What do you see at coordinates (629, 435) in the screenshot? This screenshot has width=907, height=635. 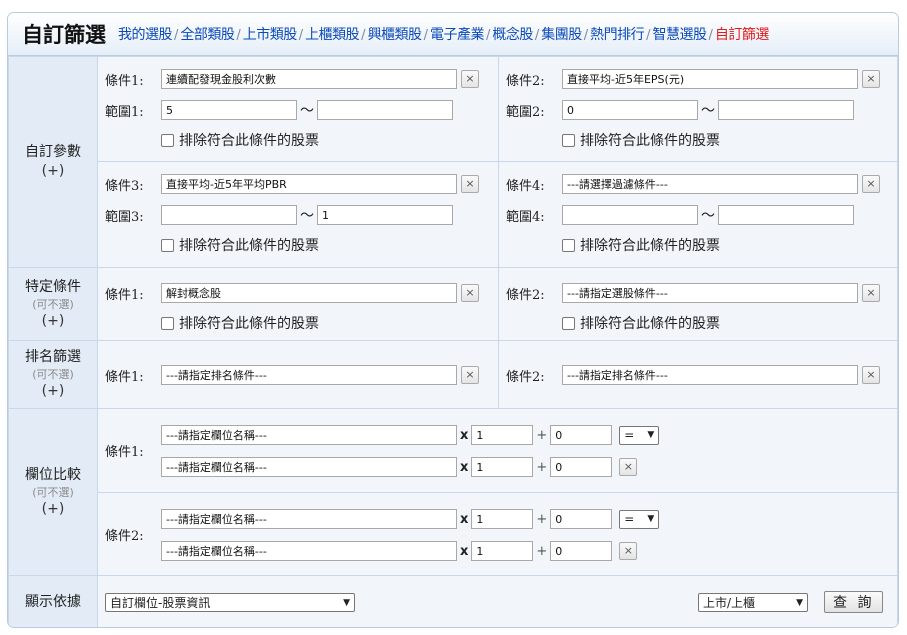 I see `operator-value: =` at bounding box center [629, 435].